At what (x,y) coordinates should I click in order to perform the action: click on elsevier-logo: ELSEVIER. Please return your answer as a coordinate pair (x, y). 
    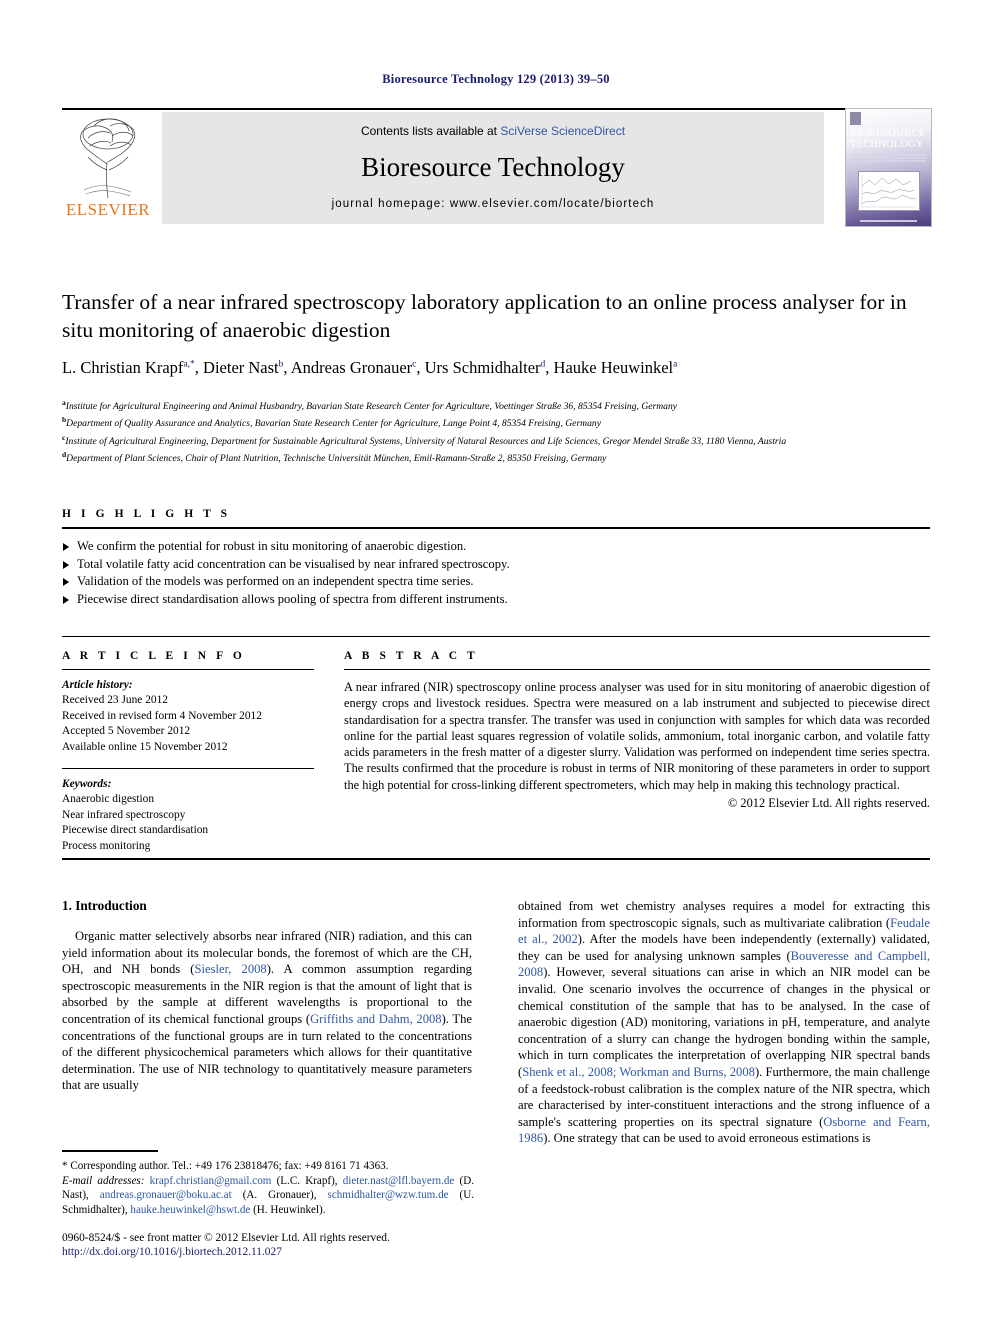
    Looking at the image, I should click on (108, 168).